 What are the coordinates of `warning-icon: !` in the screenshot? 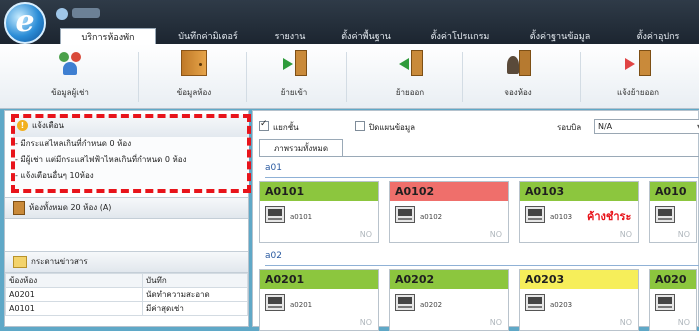 It's located at (22, 125).